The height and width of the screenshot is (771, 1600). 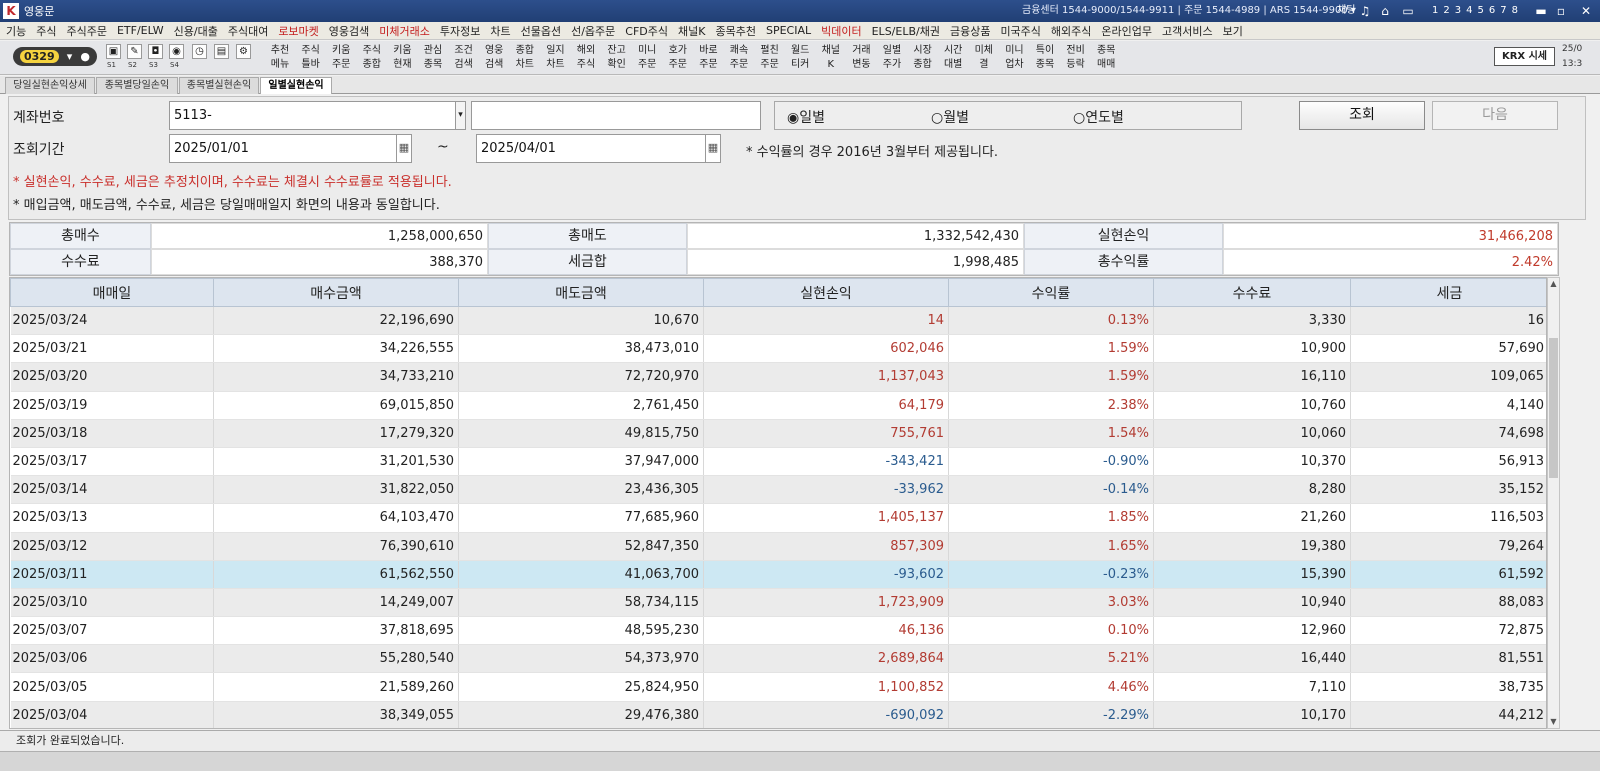 I want to click on toolbar-button: 바로 주문, so click(x=708, y=57).